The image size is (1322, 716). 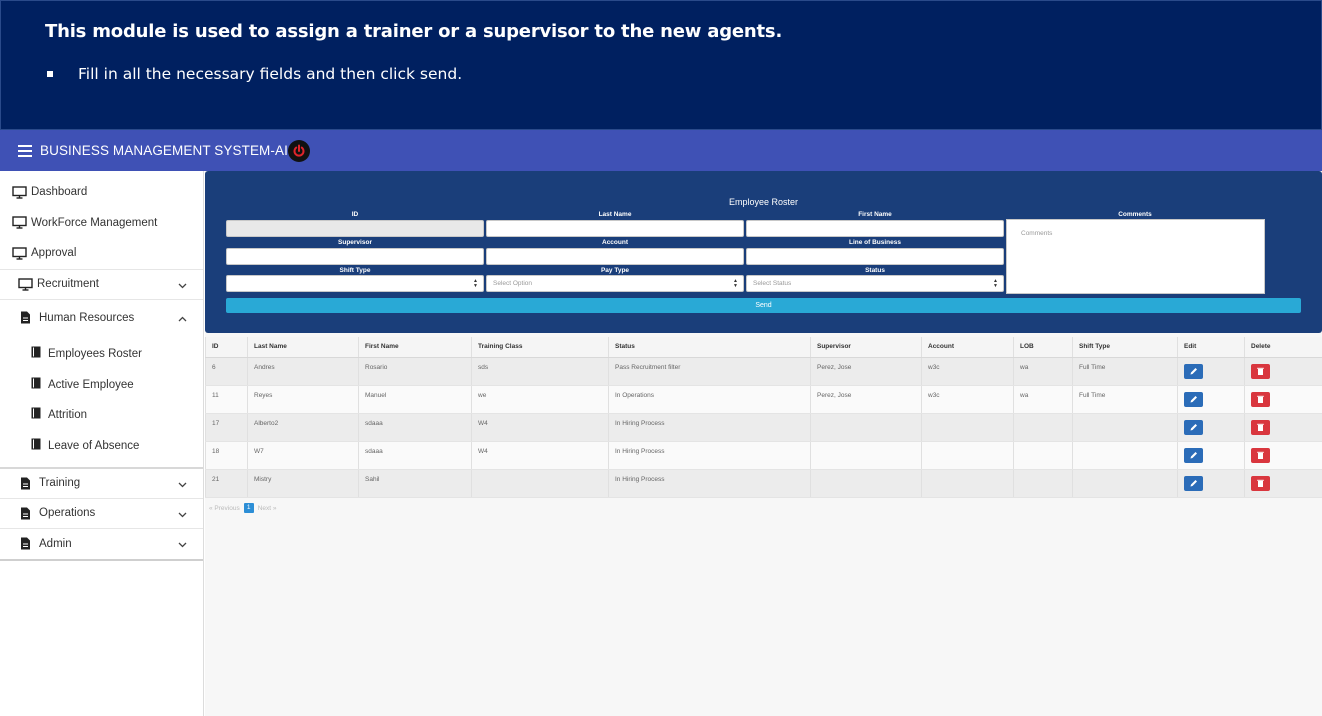 I want to click on sidebar-group-label: Admin, so click(x=55, y=543).